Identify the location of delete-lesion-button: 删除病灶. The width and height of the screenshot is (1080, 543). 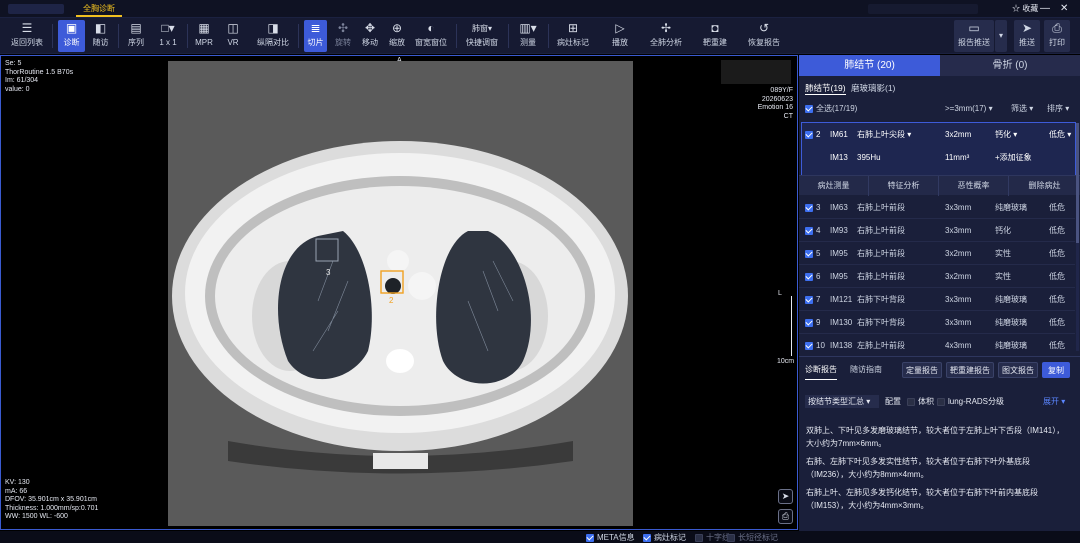
(1044, 186).